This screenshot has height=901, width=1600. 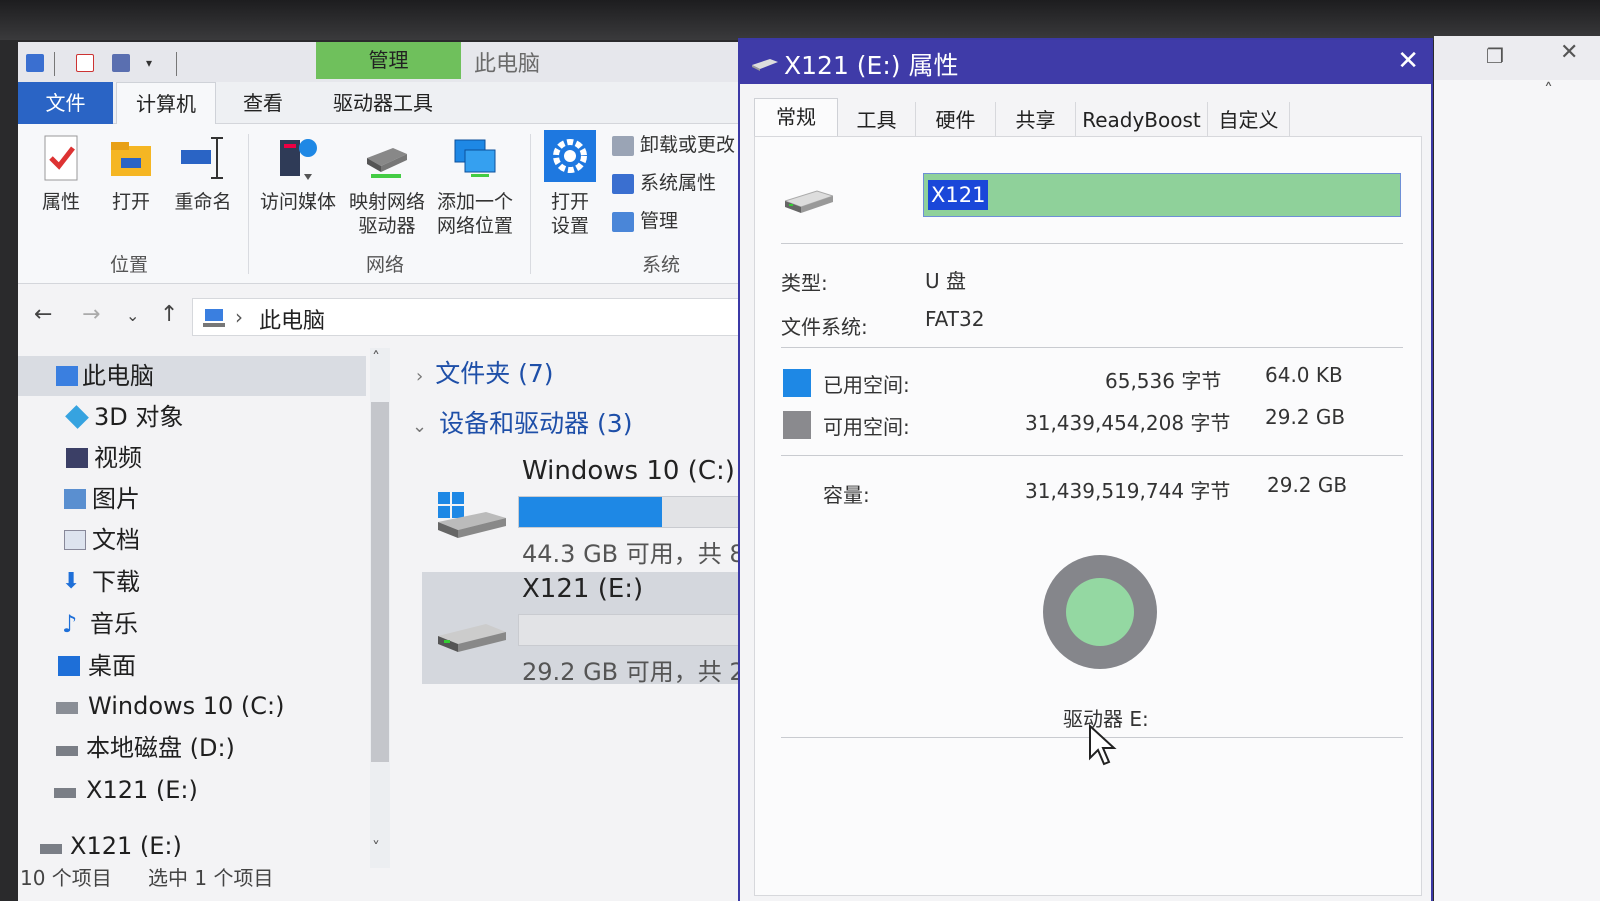 What do you see at coordinates (203, 174) in the screenshot?
I see `rename-button: 重命名` at bounding box center [203, 174].